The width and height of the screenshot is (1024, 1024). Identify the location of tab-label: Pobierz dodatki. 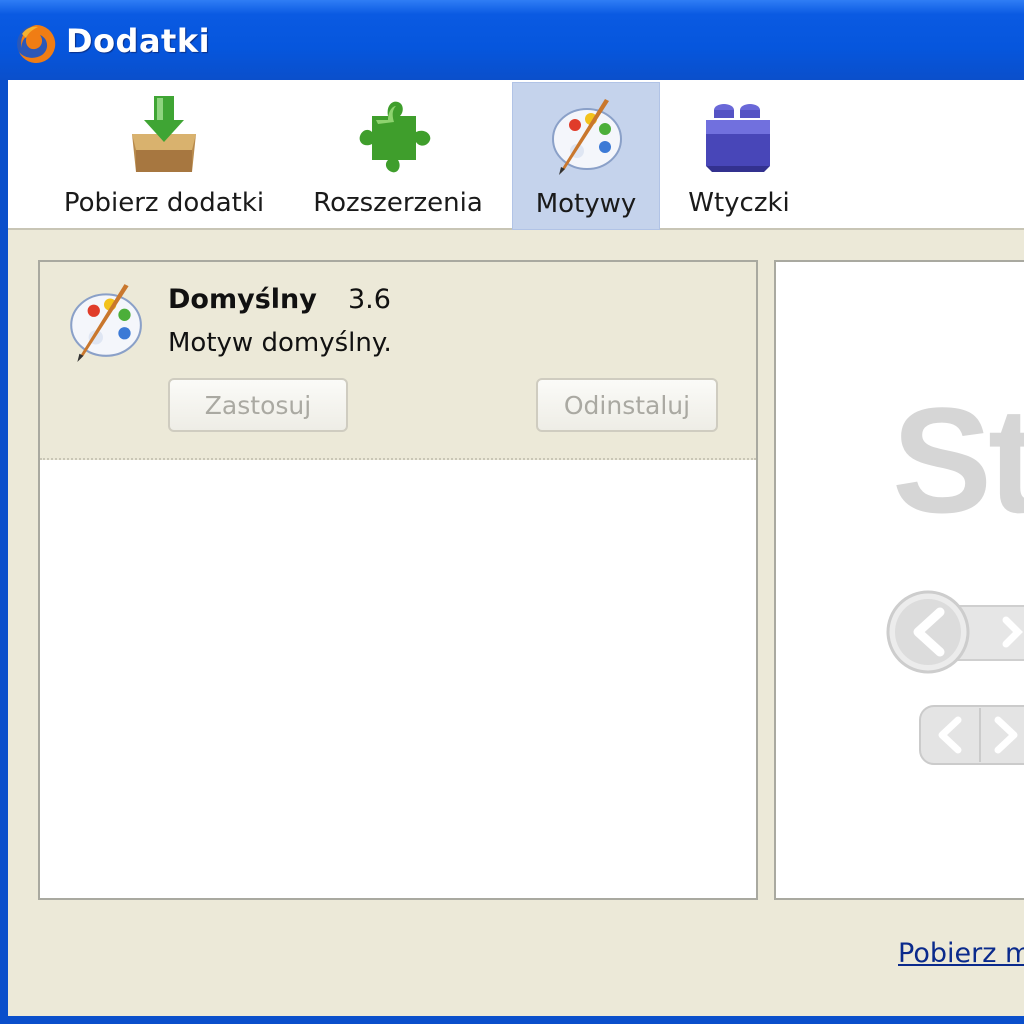
(164, 203).